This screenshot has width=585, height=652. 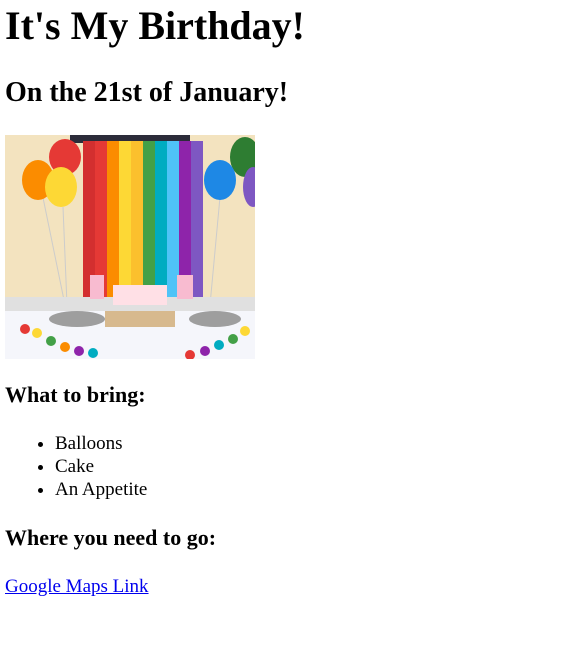 What do you see at coordinates (101, 443) in the screenshot?
I see `list-item: Balloons` at bounding box center [101, 443].